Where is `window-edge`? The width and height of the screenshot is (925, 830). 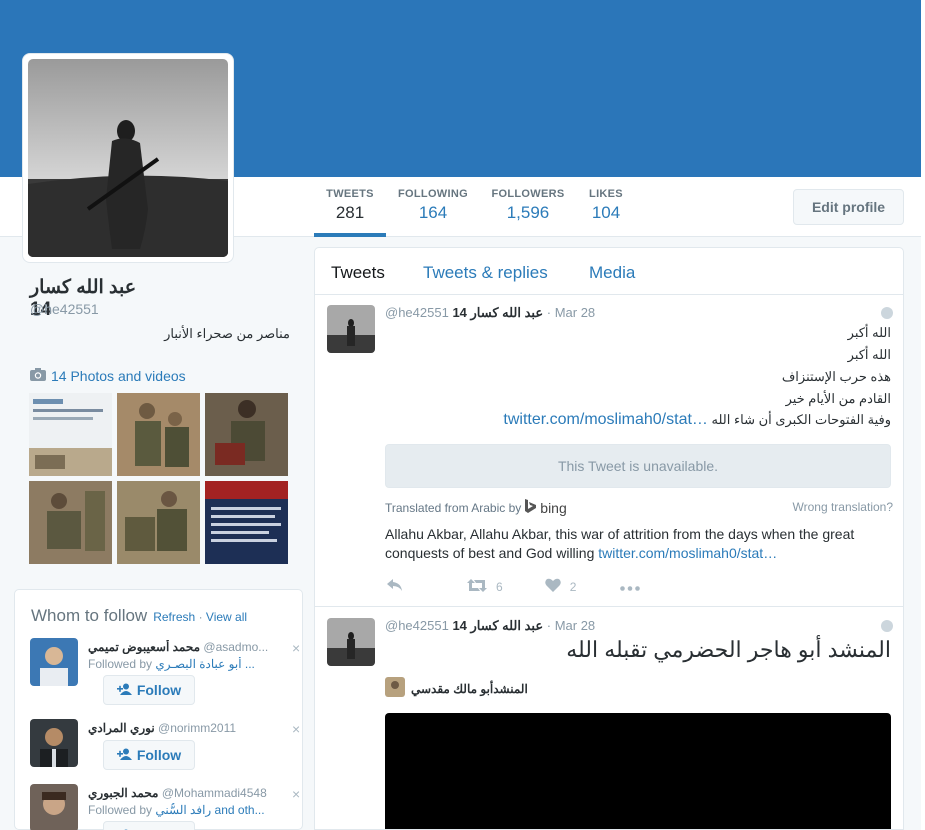 window-edge is located at coordinates (923, 415).